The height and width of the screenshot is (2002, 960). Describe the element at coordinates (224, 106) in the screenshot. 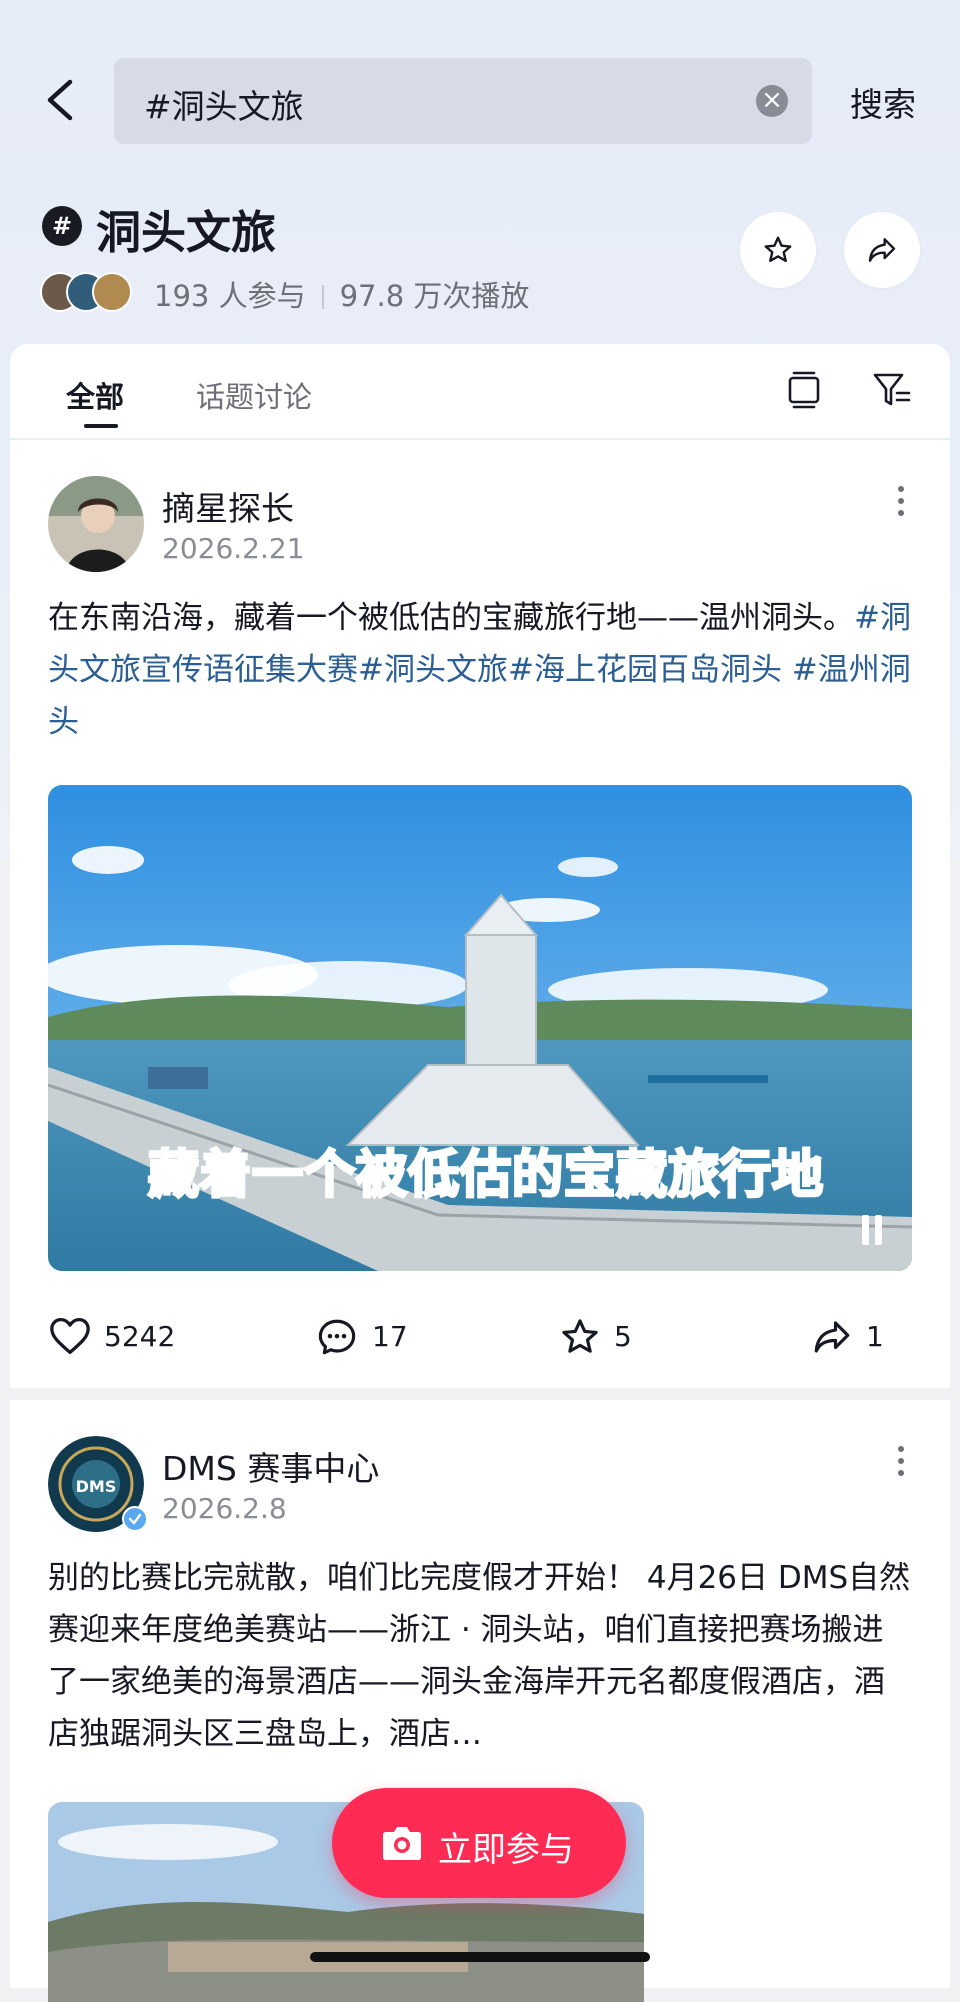

I see `search-query: #洞头文旅` at that location.